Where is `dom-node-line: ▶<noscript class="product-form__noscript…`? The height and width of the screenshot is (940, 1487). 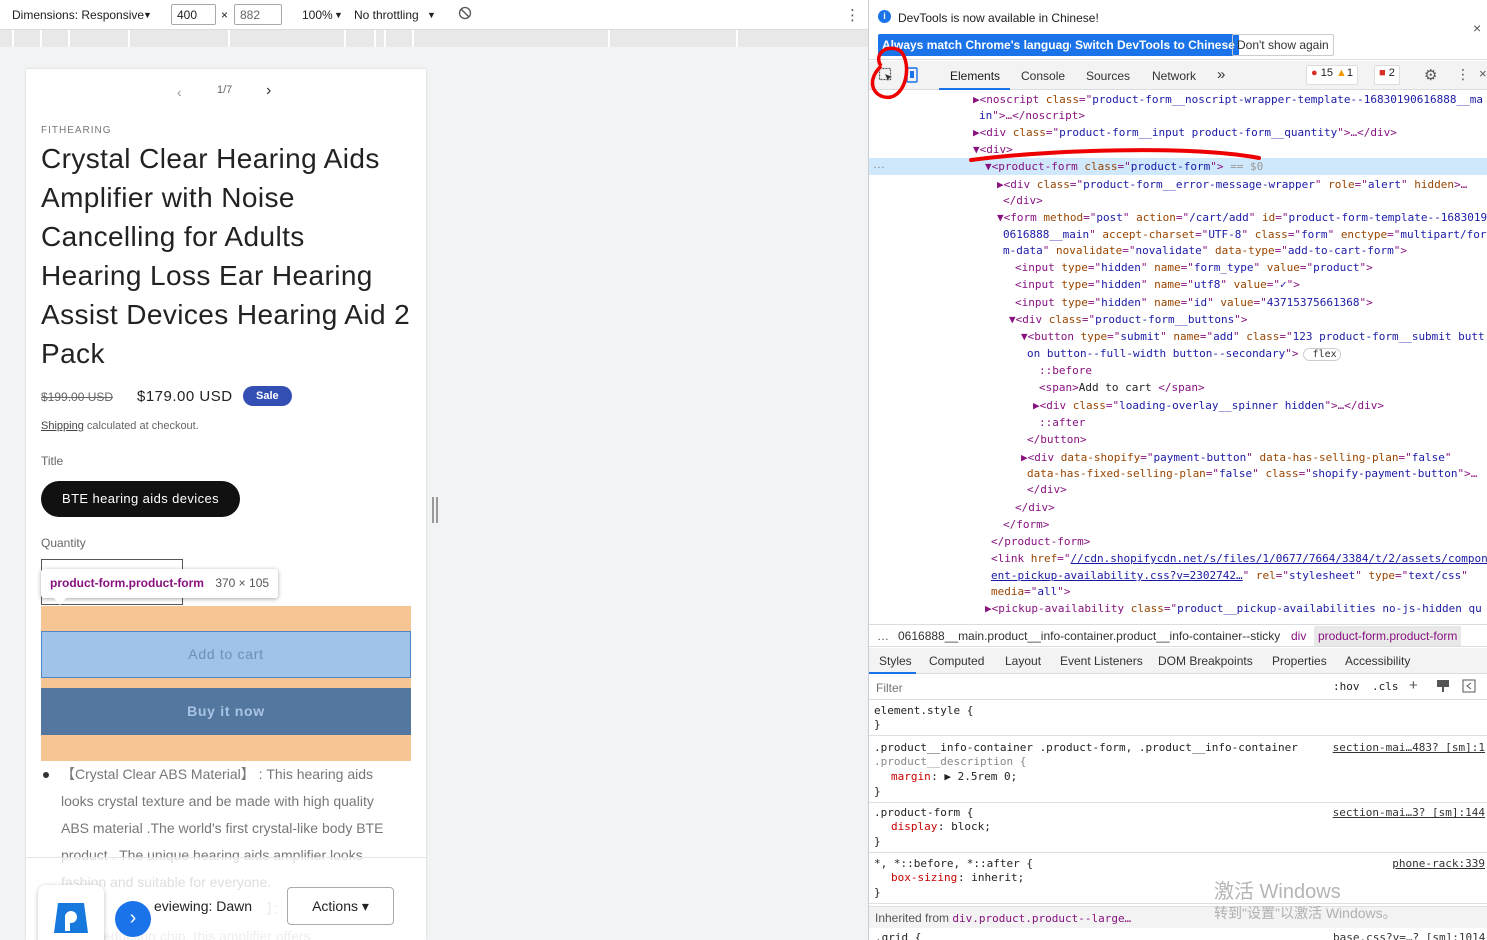 dom-node-line: ▶<noscript class="product-form__noscript… is located at coordinates (1228, 99).